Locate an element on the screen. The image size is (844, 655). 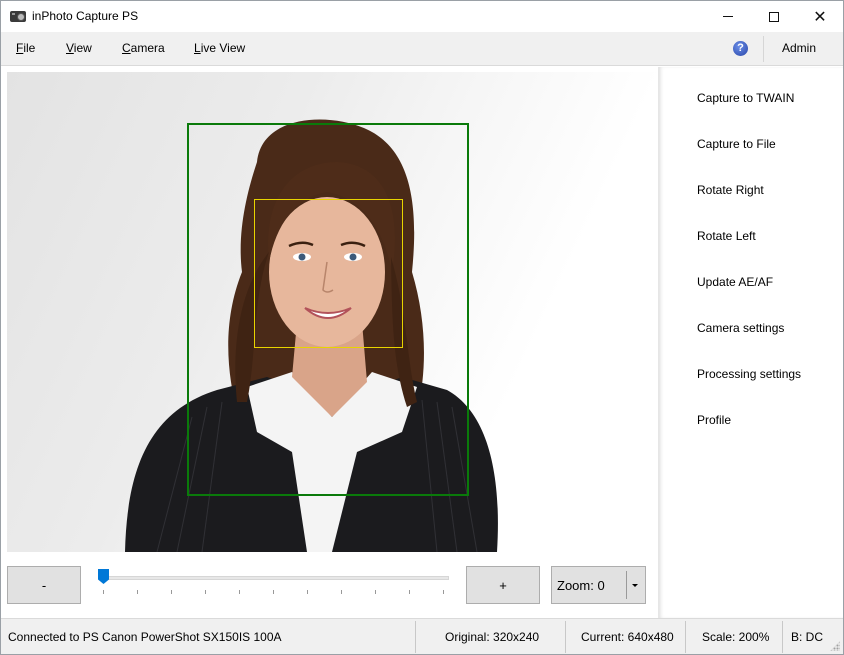
minimize-icon is located at coordinates (728, 16).